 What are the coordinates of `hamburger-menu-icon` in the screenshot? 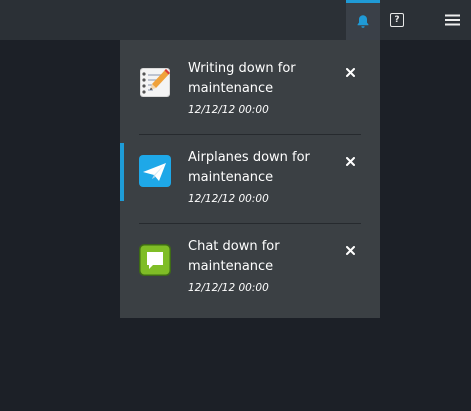 It's located at (452, 20).